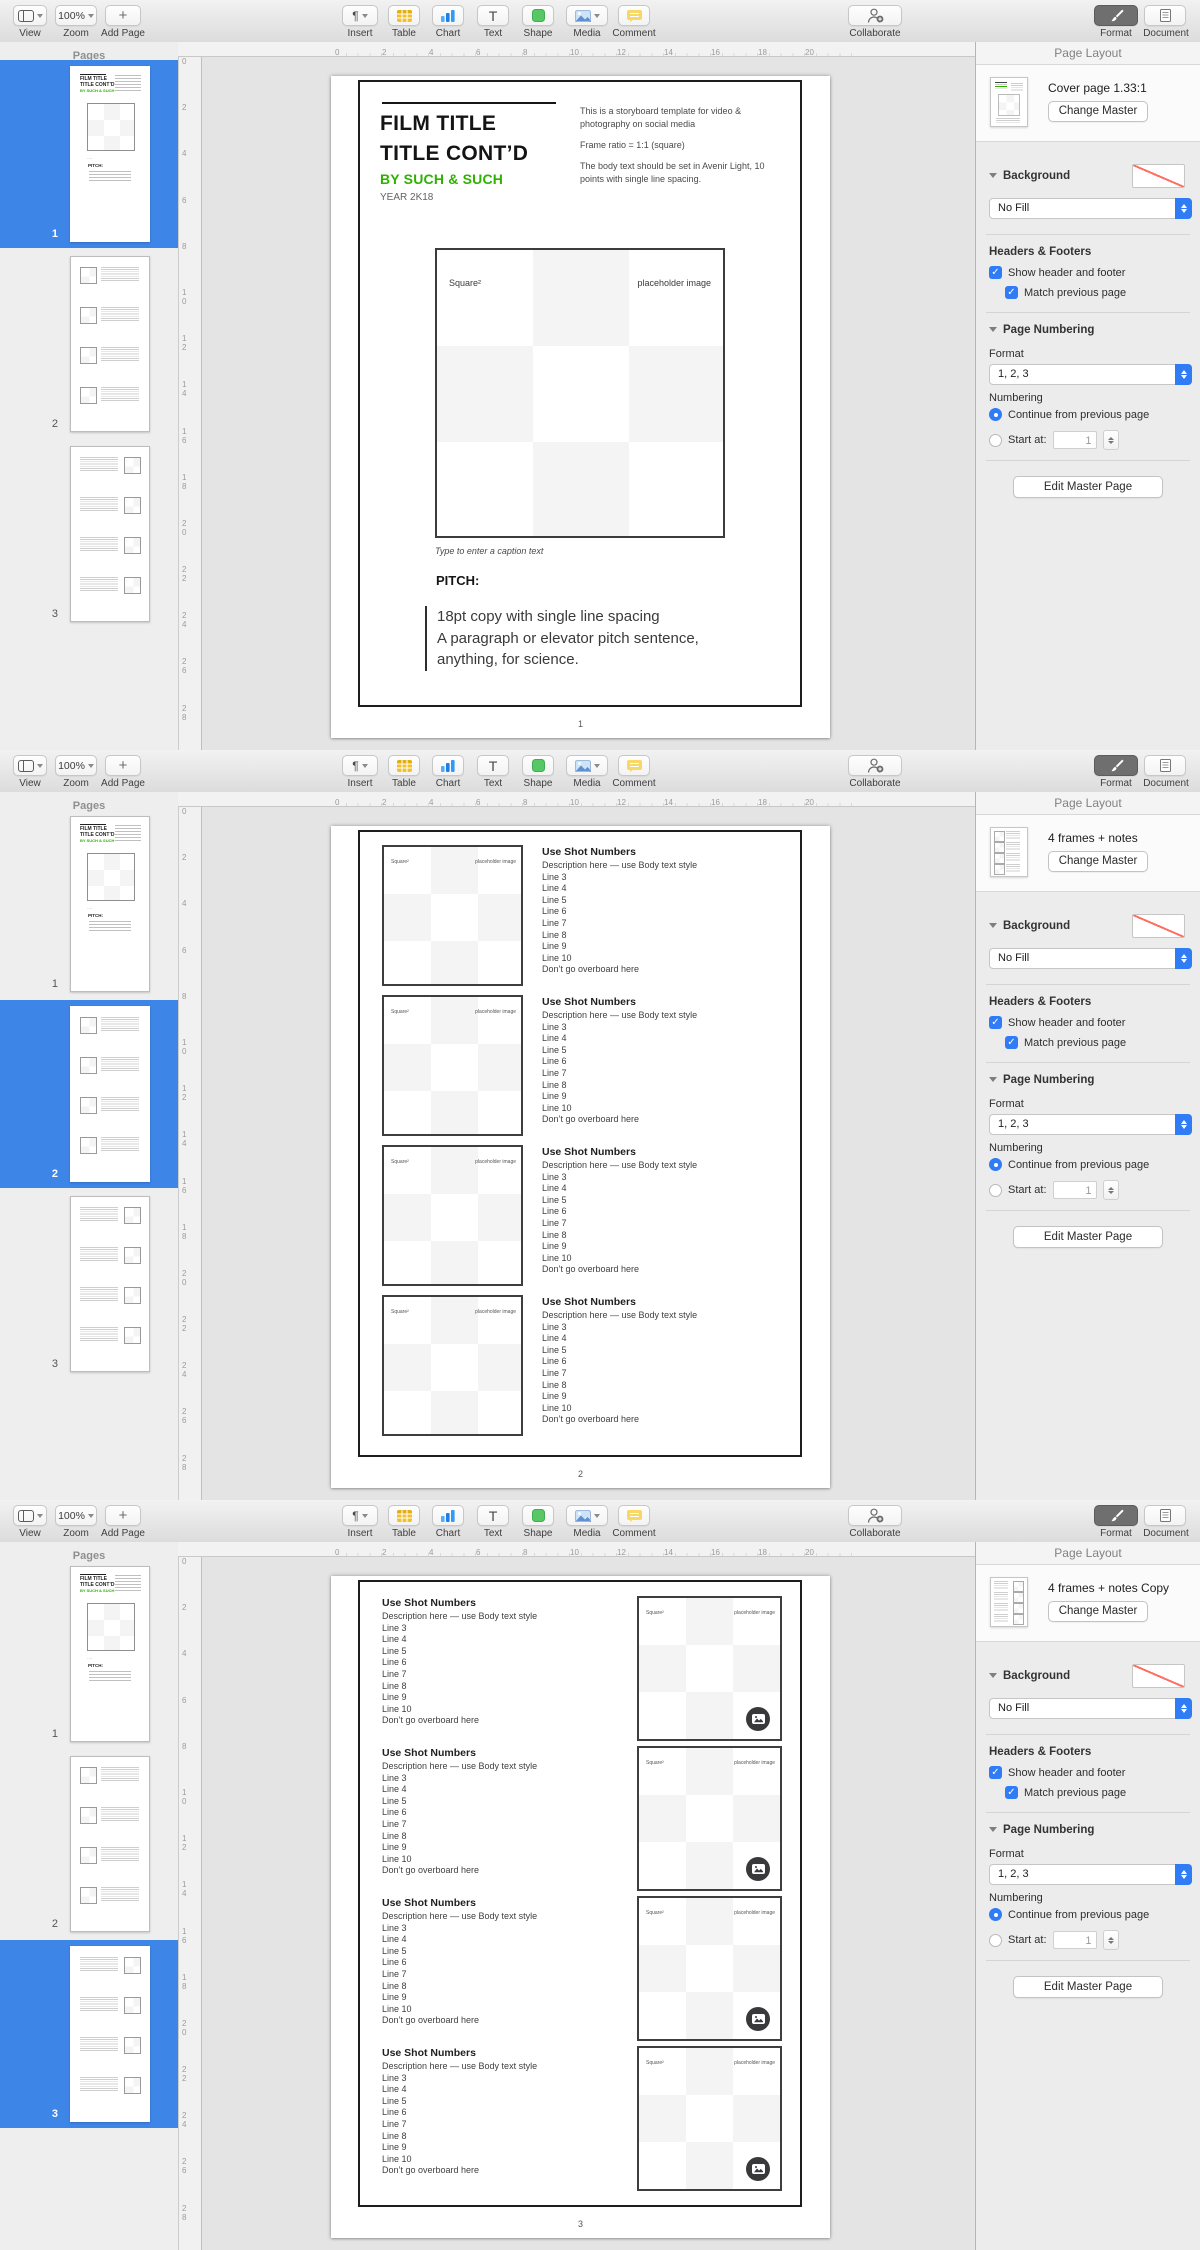 The image size is (1200, 2250). I want to click on year-textbox: YEAR 2K18, so click(406, 197).